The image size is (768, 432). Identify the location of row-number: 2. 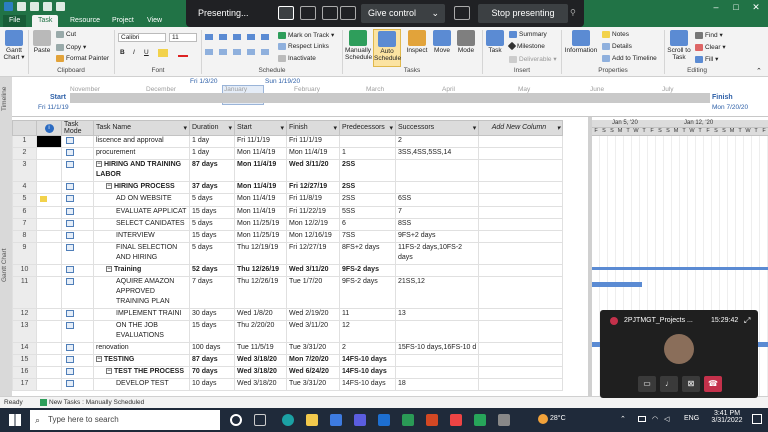
(24, 153).